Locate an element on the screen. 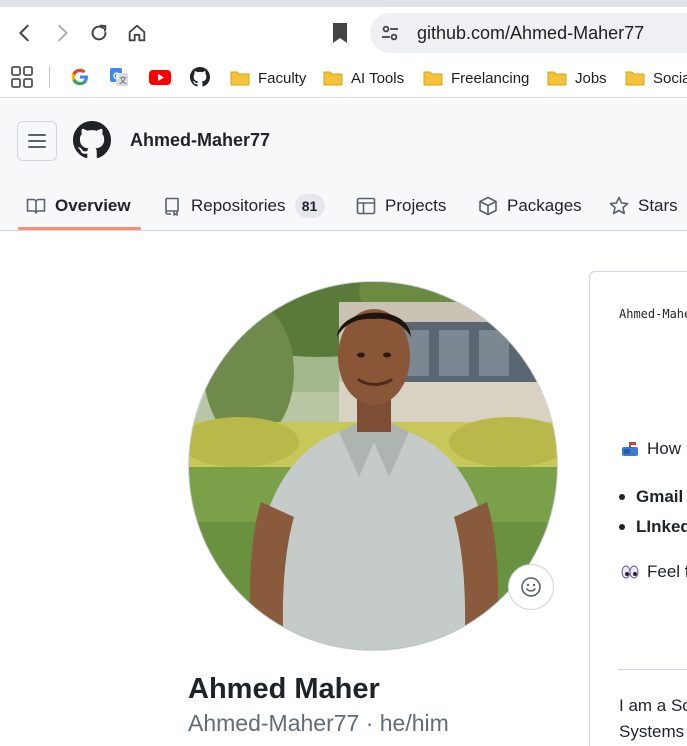  readme-feel-line: Feel free is located at coordinates (654, 572).